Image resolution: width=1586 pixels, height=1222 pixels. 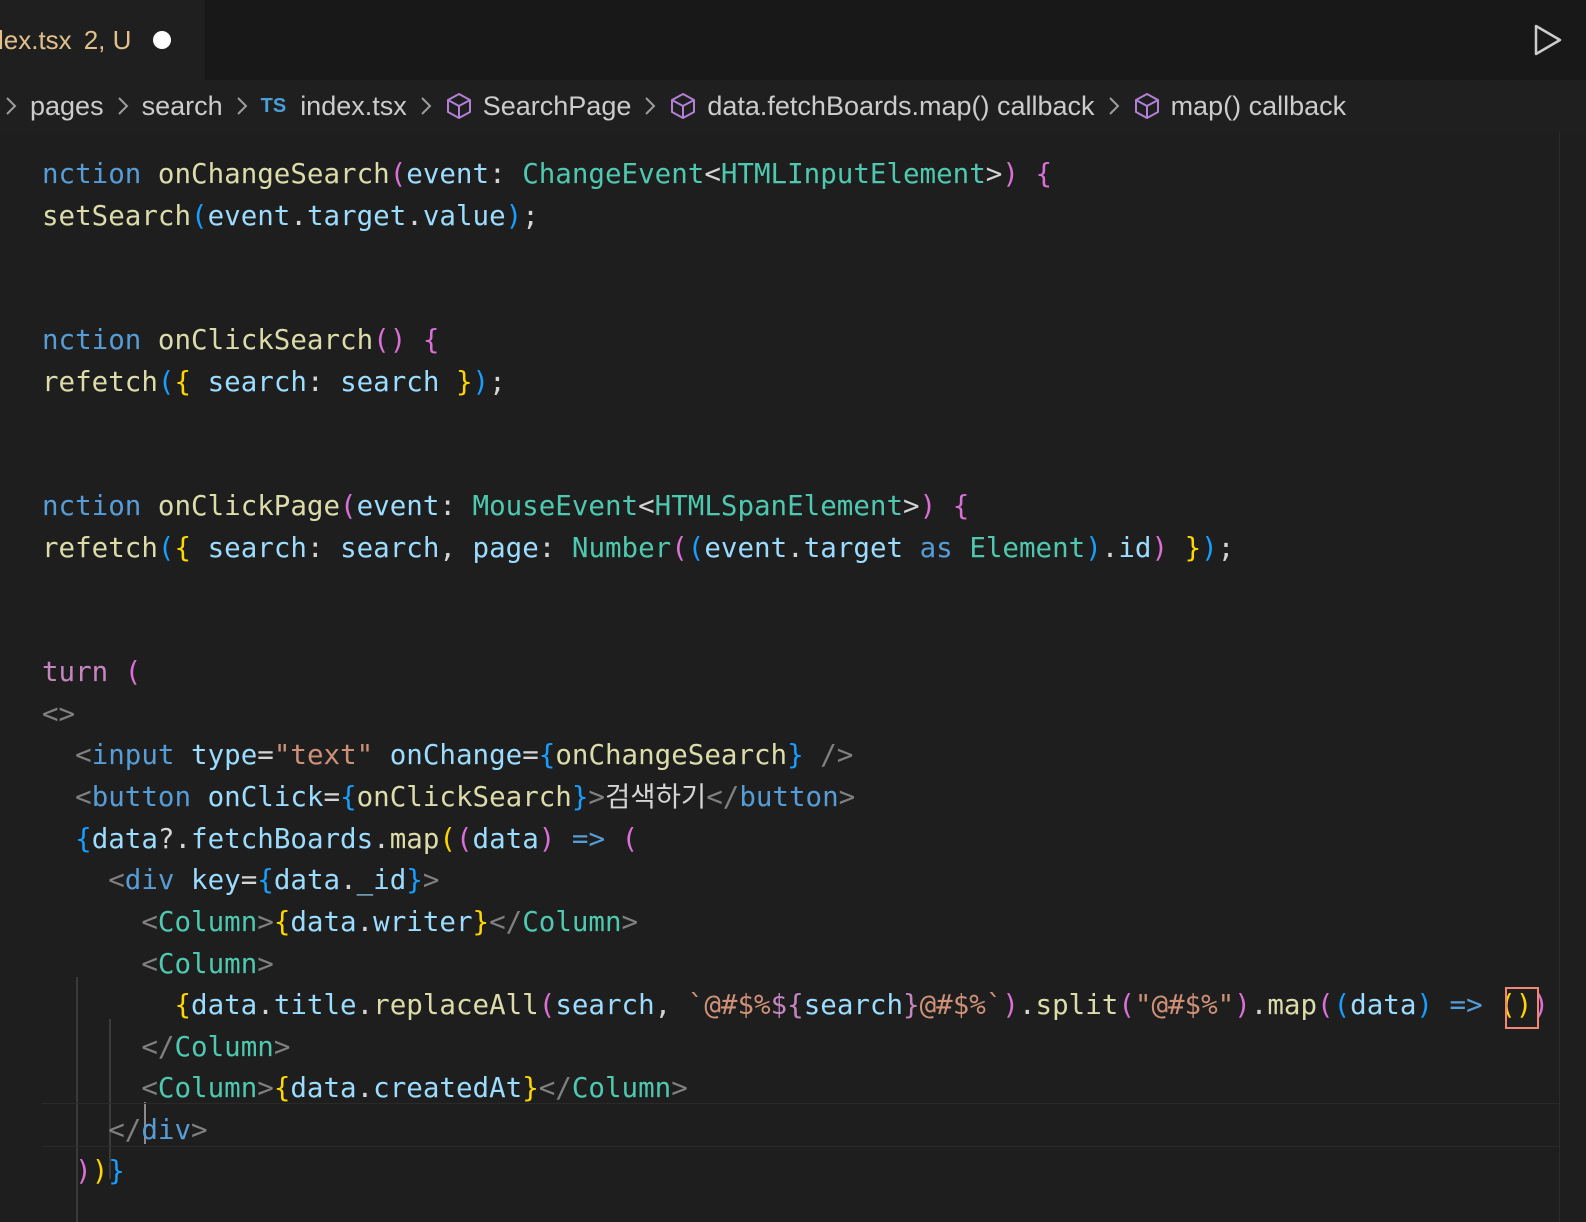 I want to click on breadcrumb-item-search: search, so click(x=182, y=106).